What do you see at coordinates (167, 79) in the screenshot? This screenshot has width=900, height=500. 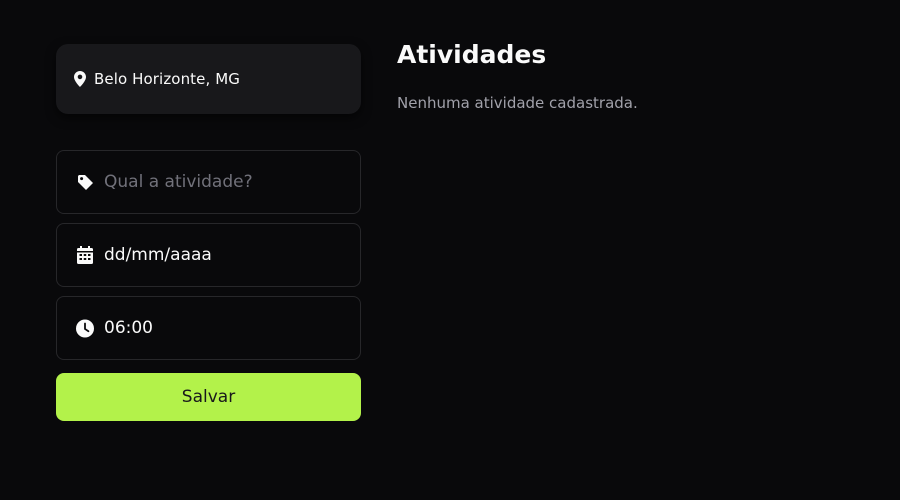 I see `location-text: Belo Horizonte, MG` at bounding box center [167, 79].